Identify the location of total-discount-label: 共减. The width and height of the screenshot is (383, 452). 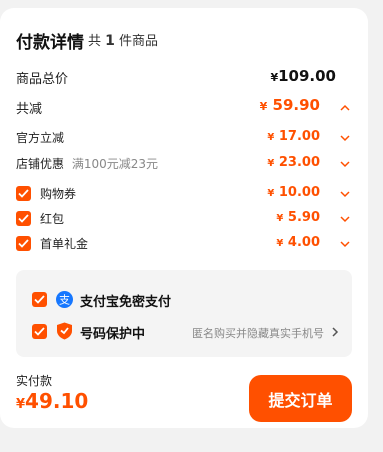
(29, 109).